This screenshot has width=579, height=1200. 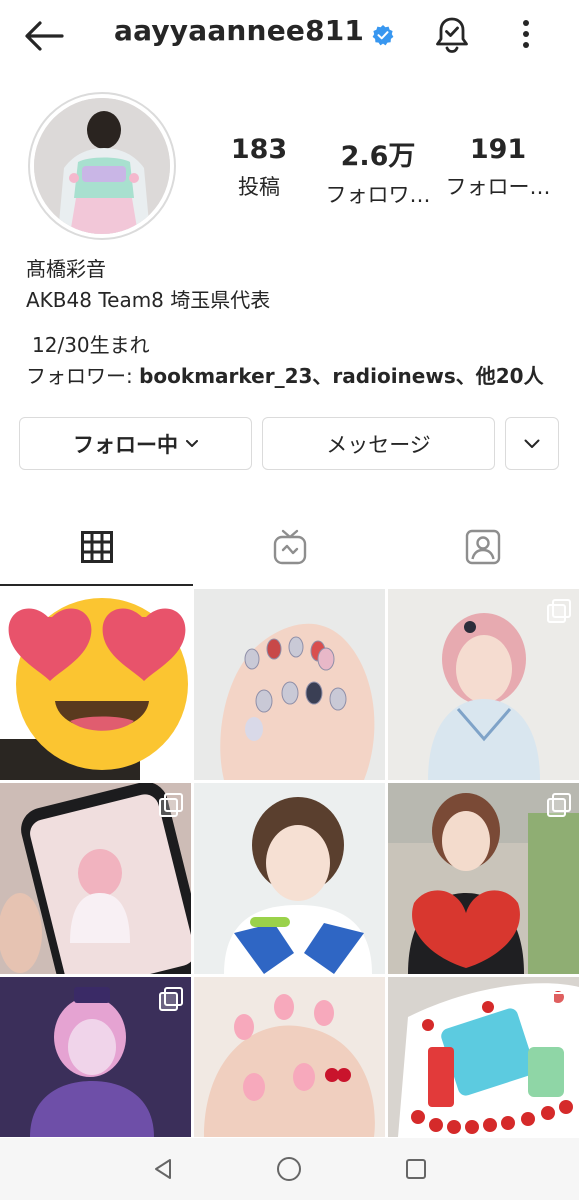 What do you see at coordinates (259, 187) in the screenshot?
I see `posts-label: 投稿` at bounding box center [259, 187].